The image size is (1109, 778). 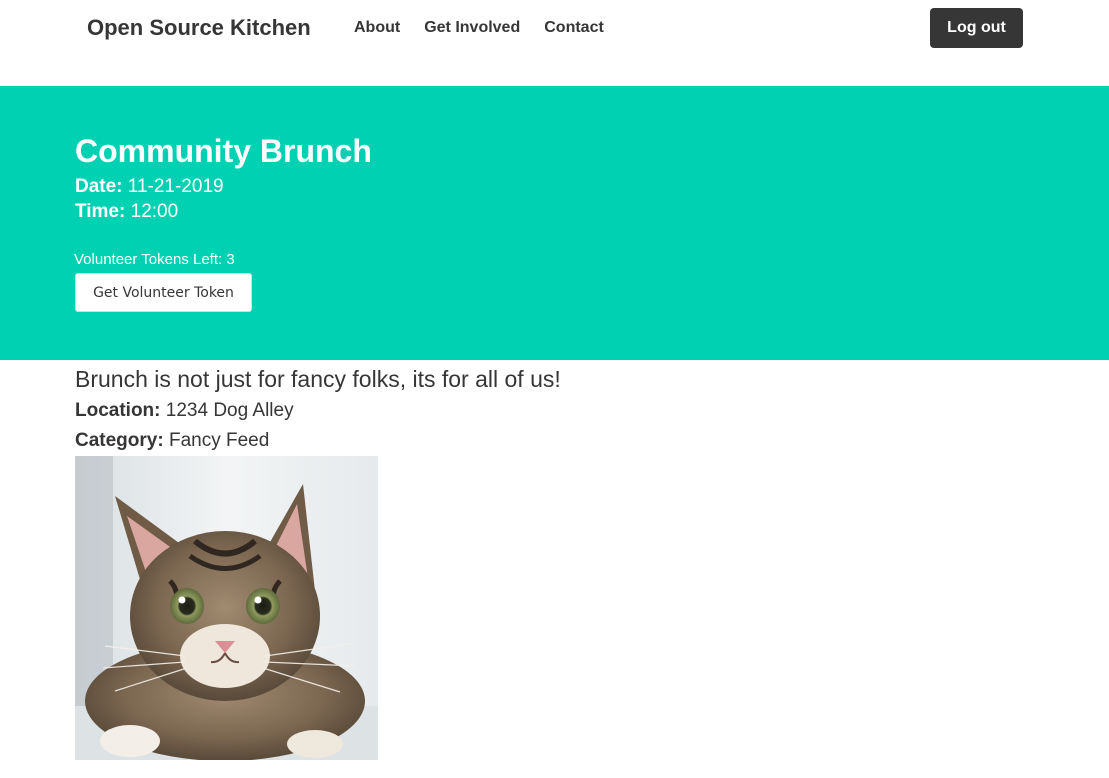 I want to click on category-value: Fancy Feed, so click(x=219, y=440).